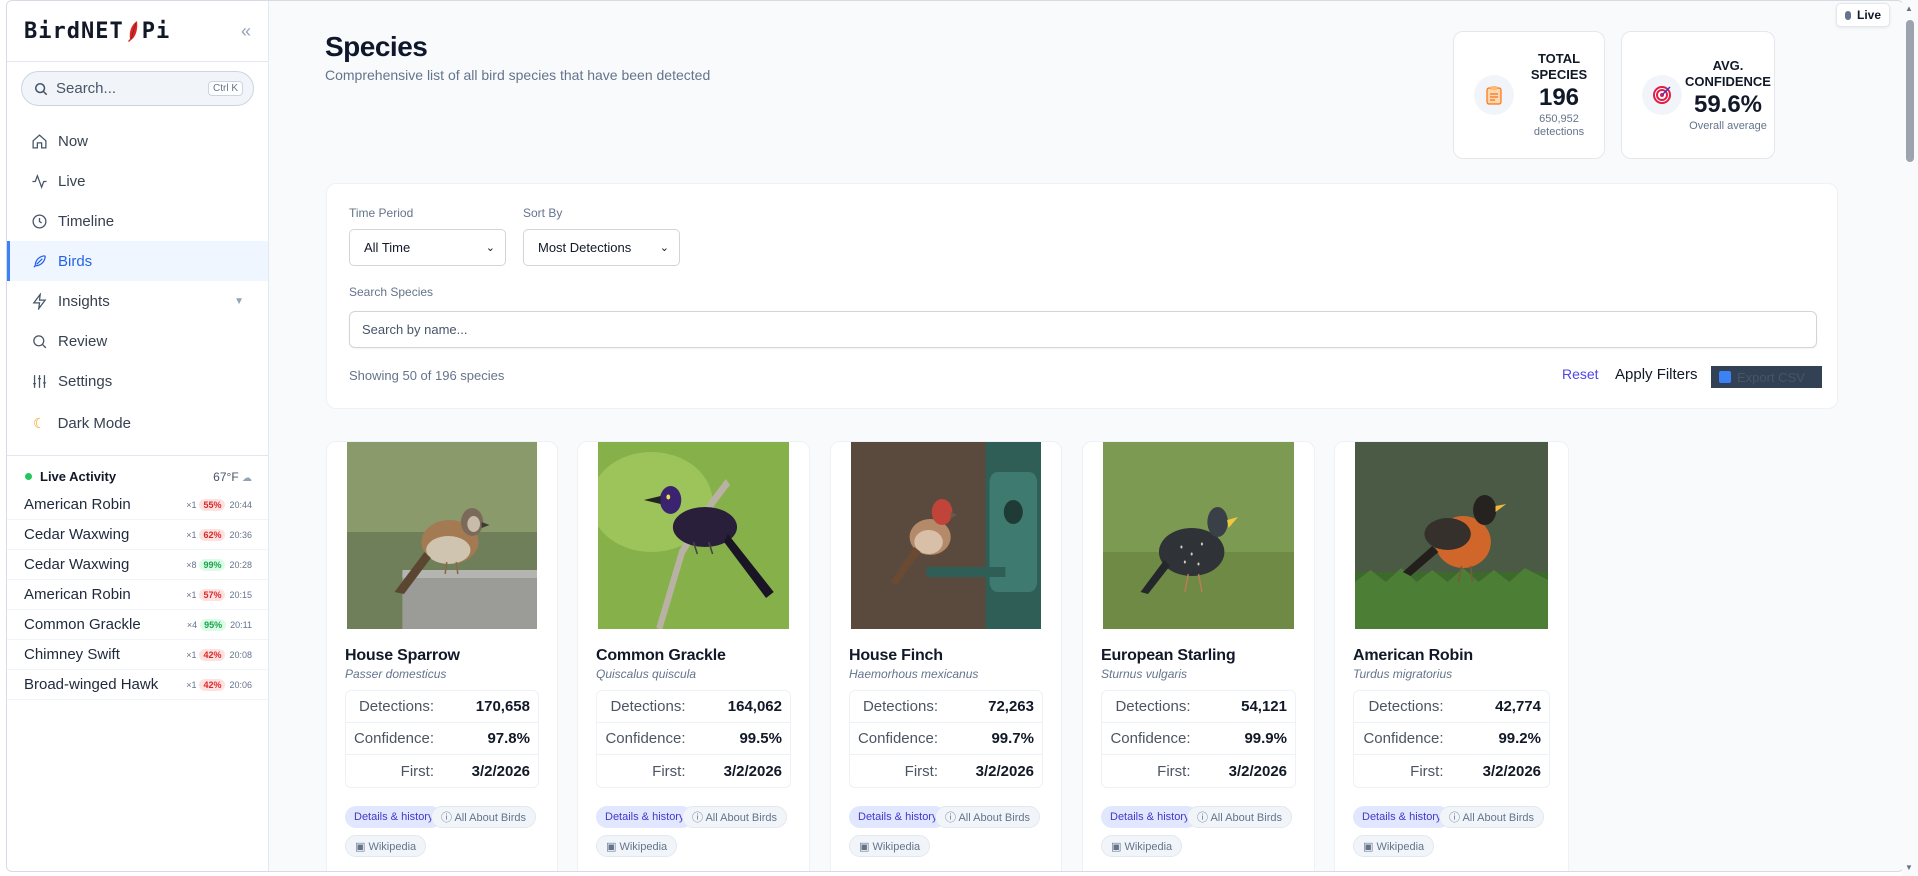 The image size is (1918, 876). Describe the element at coordinates (39, 381) in the screenshot. I see `sliders-icon` at that location.